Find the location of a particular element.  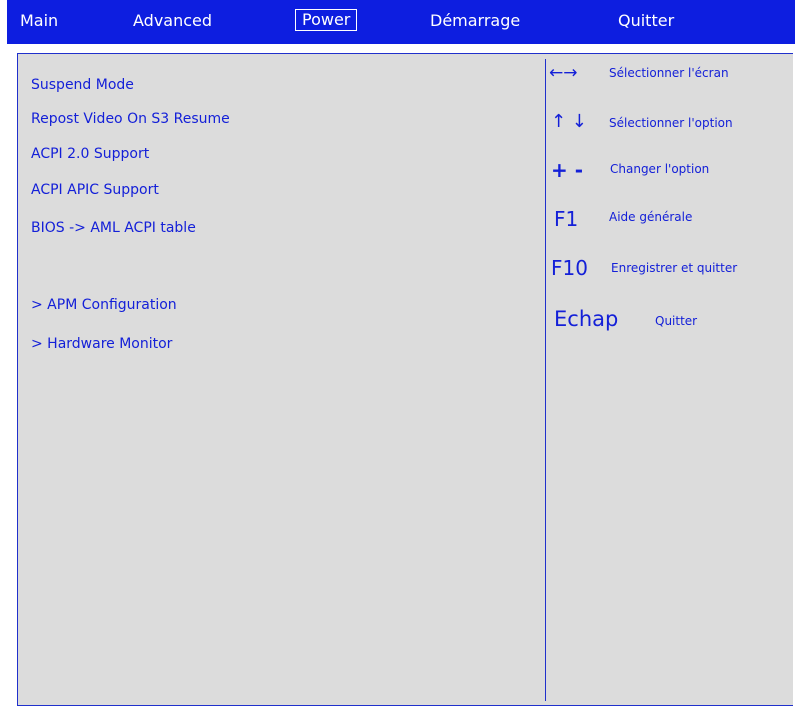

help-text-select-screen: Sélectionner l'écran is located at coordinates (669, 73).